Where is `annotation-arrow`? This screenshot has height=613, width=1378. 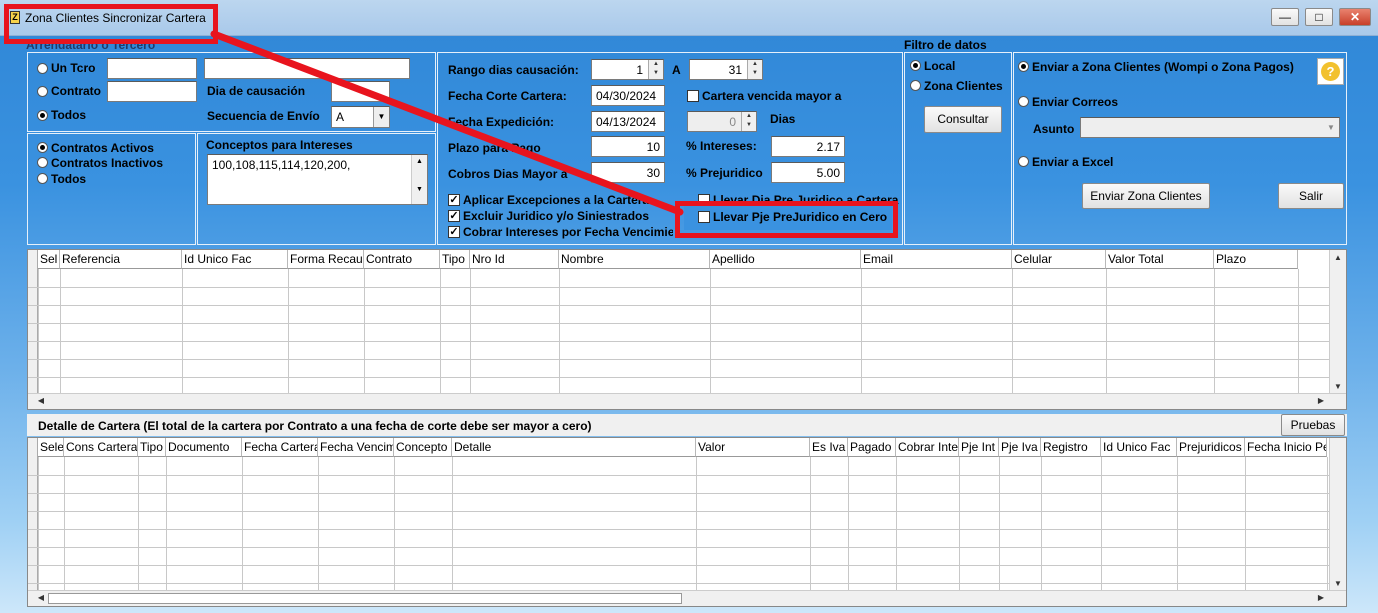
annotation-arrow is located at coordinates (447, 123).